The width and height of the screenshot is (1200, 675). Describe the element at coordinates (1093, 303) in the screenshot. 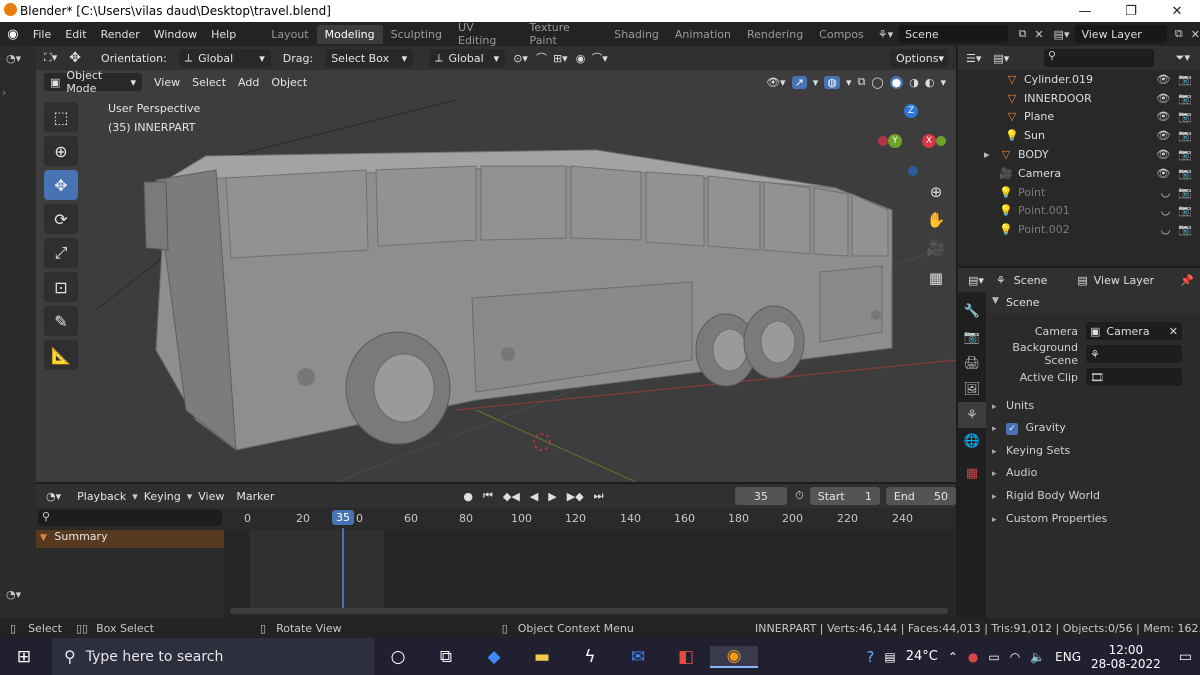

I see `scene-section-header: ▼ Scene` at that location.